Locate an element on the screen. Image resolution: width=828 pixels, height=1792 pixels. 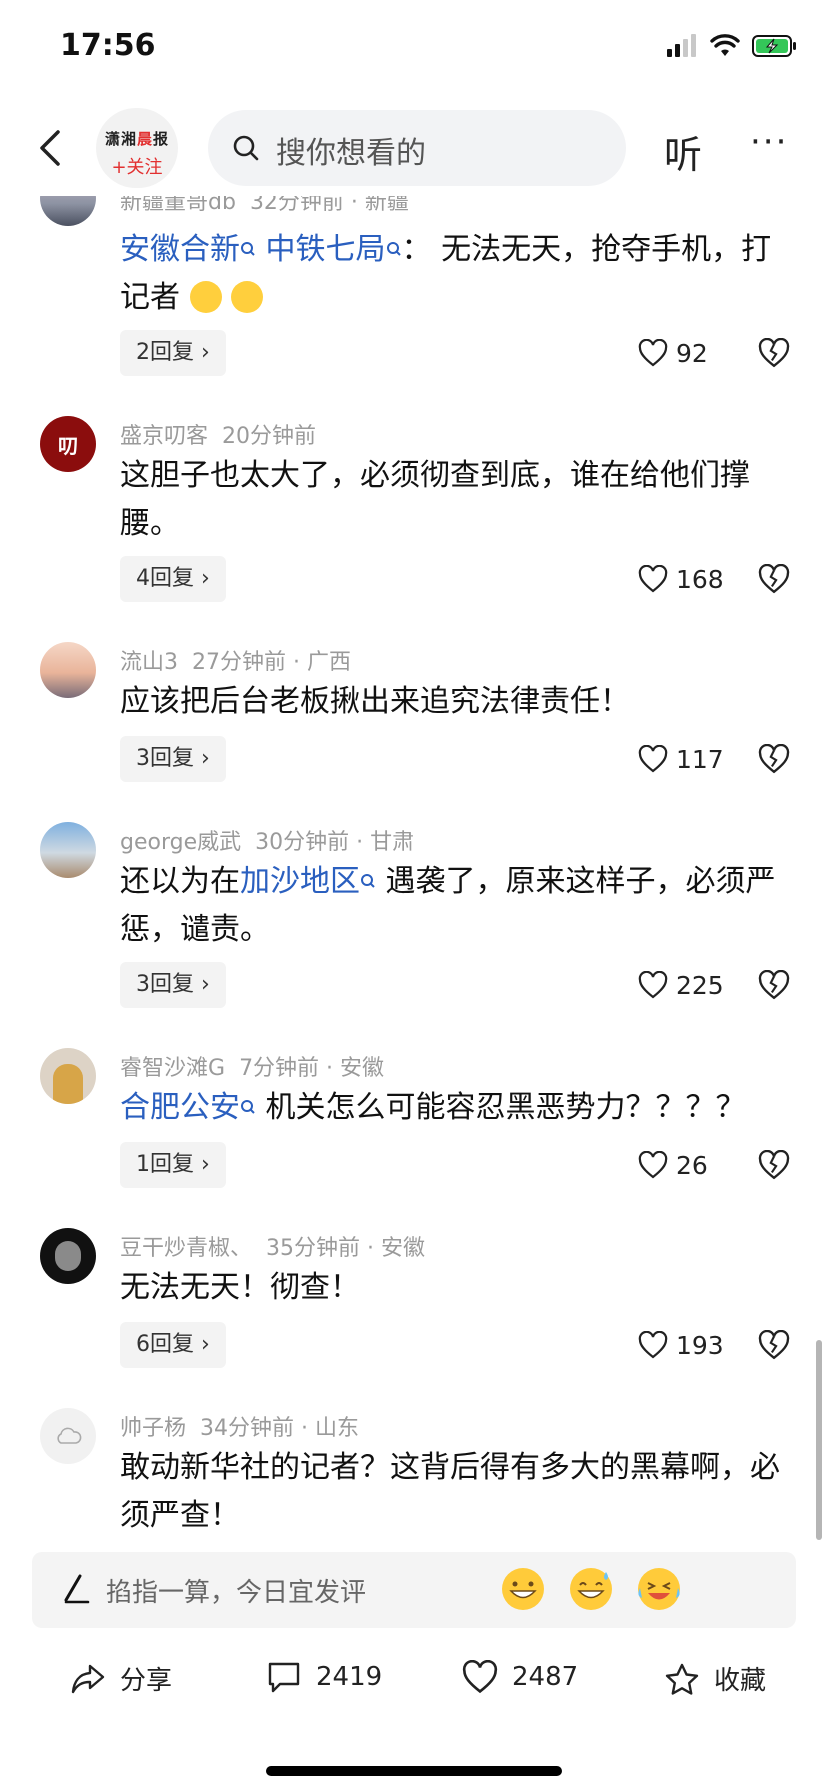
topic-link: 合肥公安 is located at coordinates (180, 1107).